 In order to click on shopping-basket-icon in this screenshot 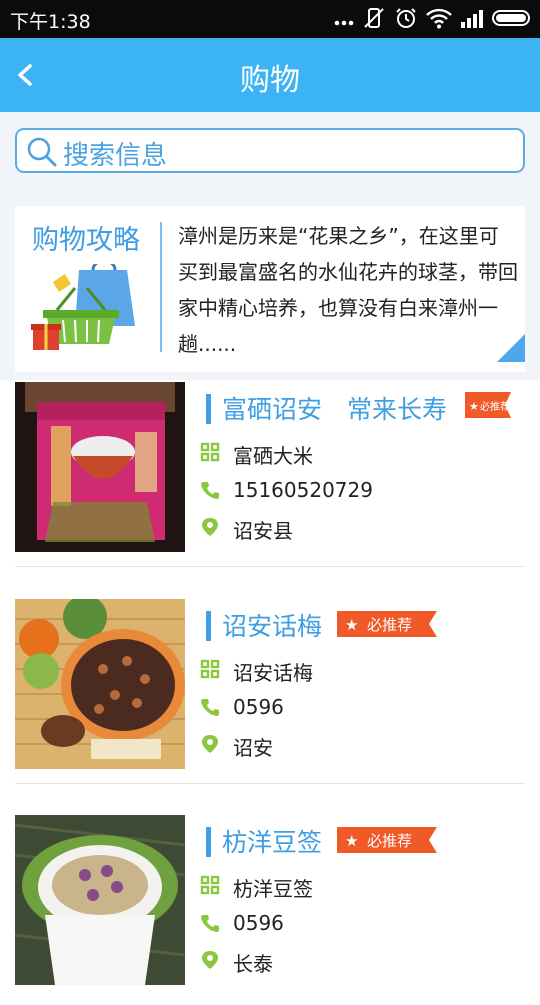, I will do `click(83, 307)`.